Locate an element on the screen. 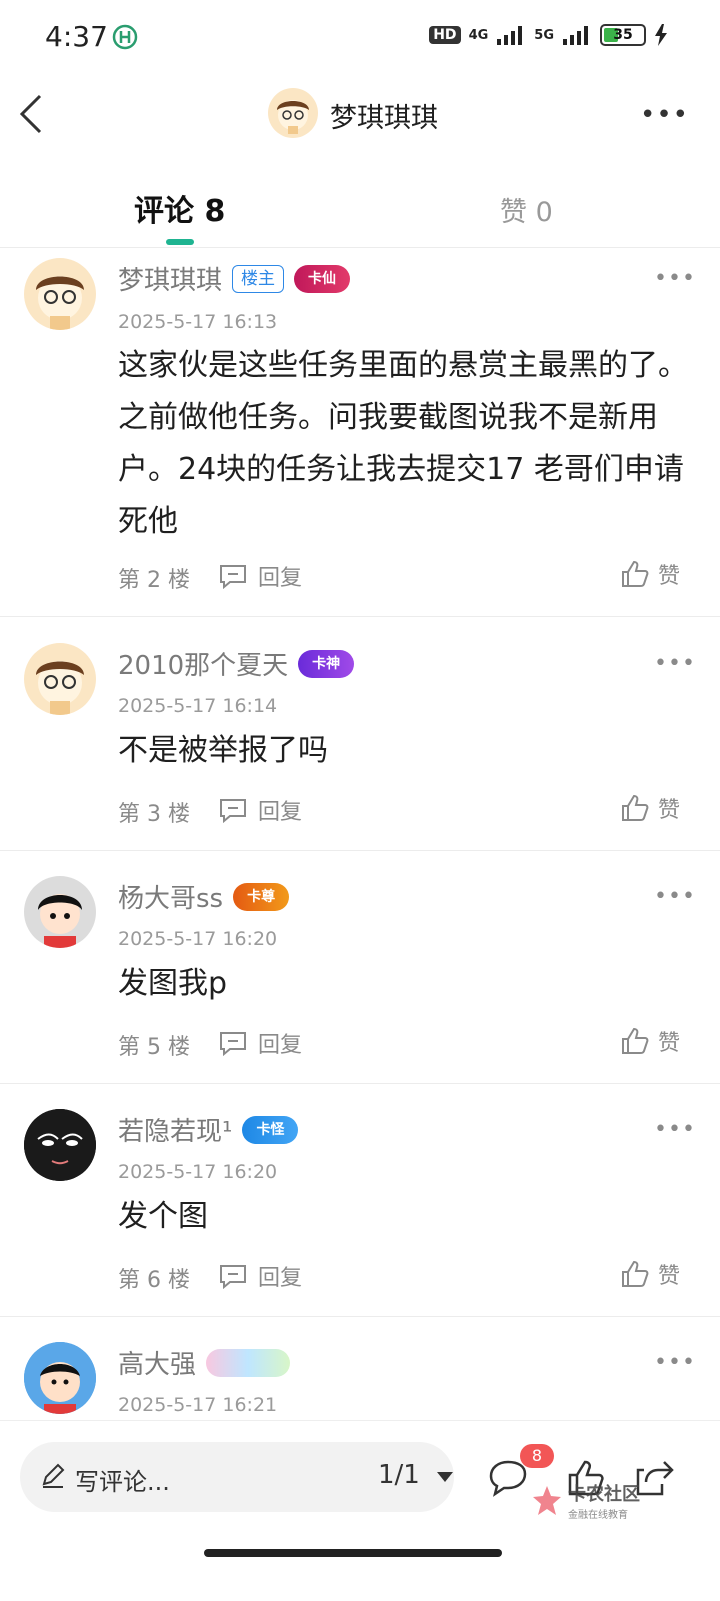 The height and width of the screenshot is (1601, 720). comment-icon is located at coordinates (508, 1478).